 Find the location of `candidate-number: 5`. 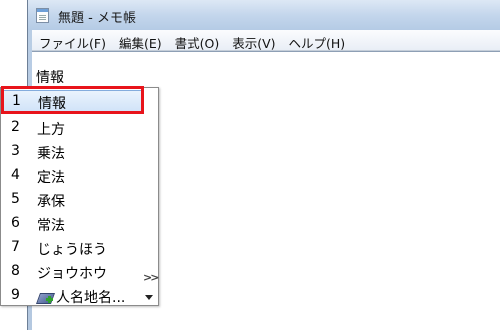

candidate-number: 5 is located at coordinates (15, 199).